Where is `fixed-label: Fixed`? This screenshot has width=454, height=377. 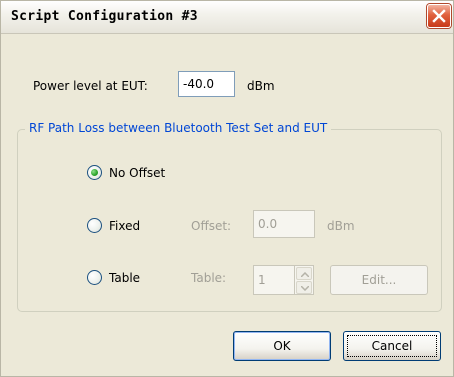
fixed-label: Fixed is located at coordinates (124, 226).